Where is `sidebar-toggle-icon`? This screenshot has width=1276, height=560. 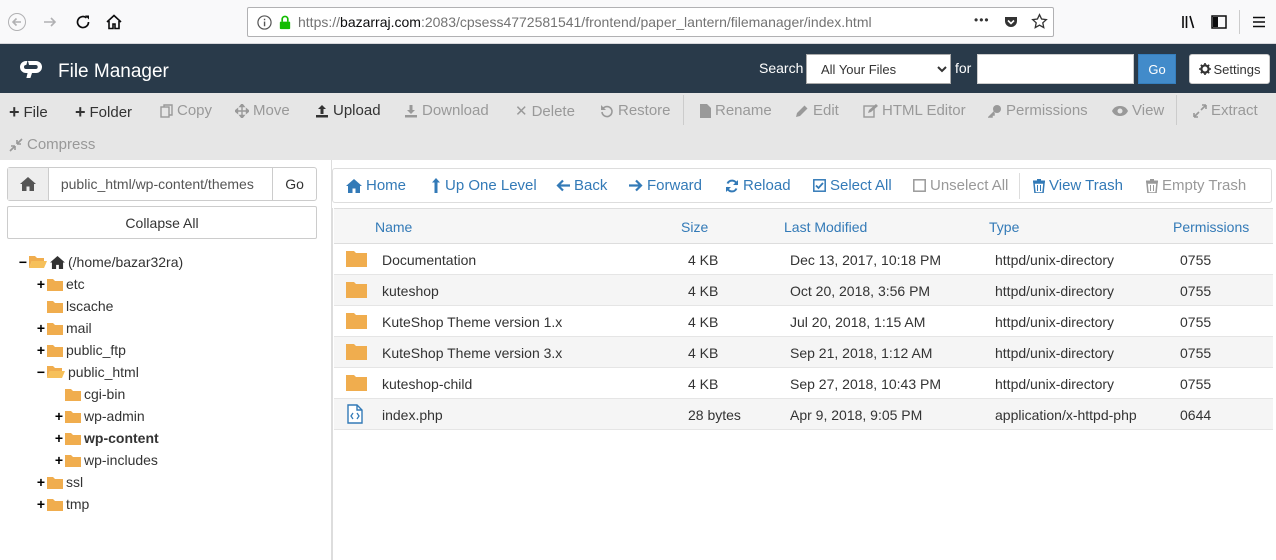
sidebar-toggle-icon is located at coordinates (1219, 22).